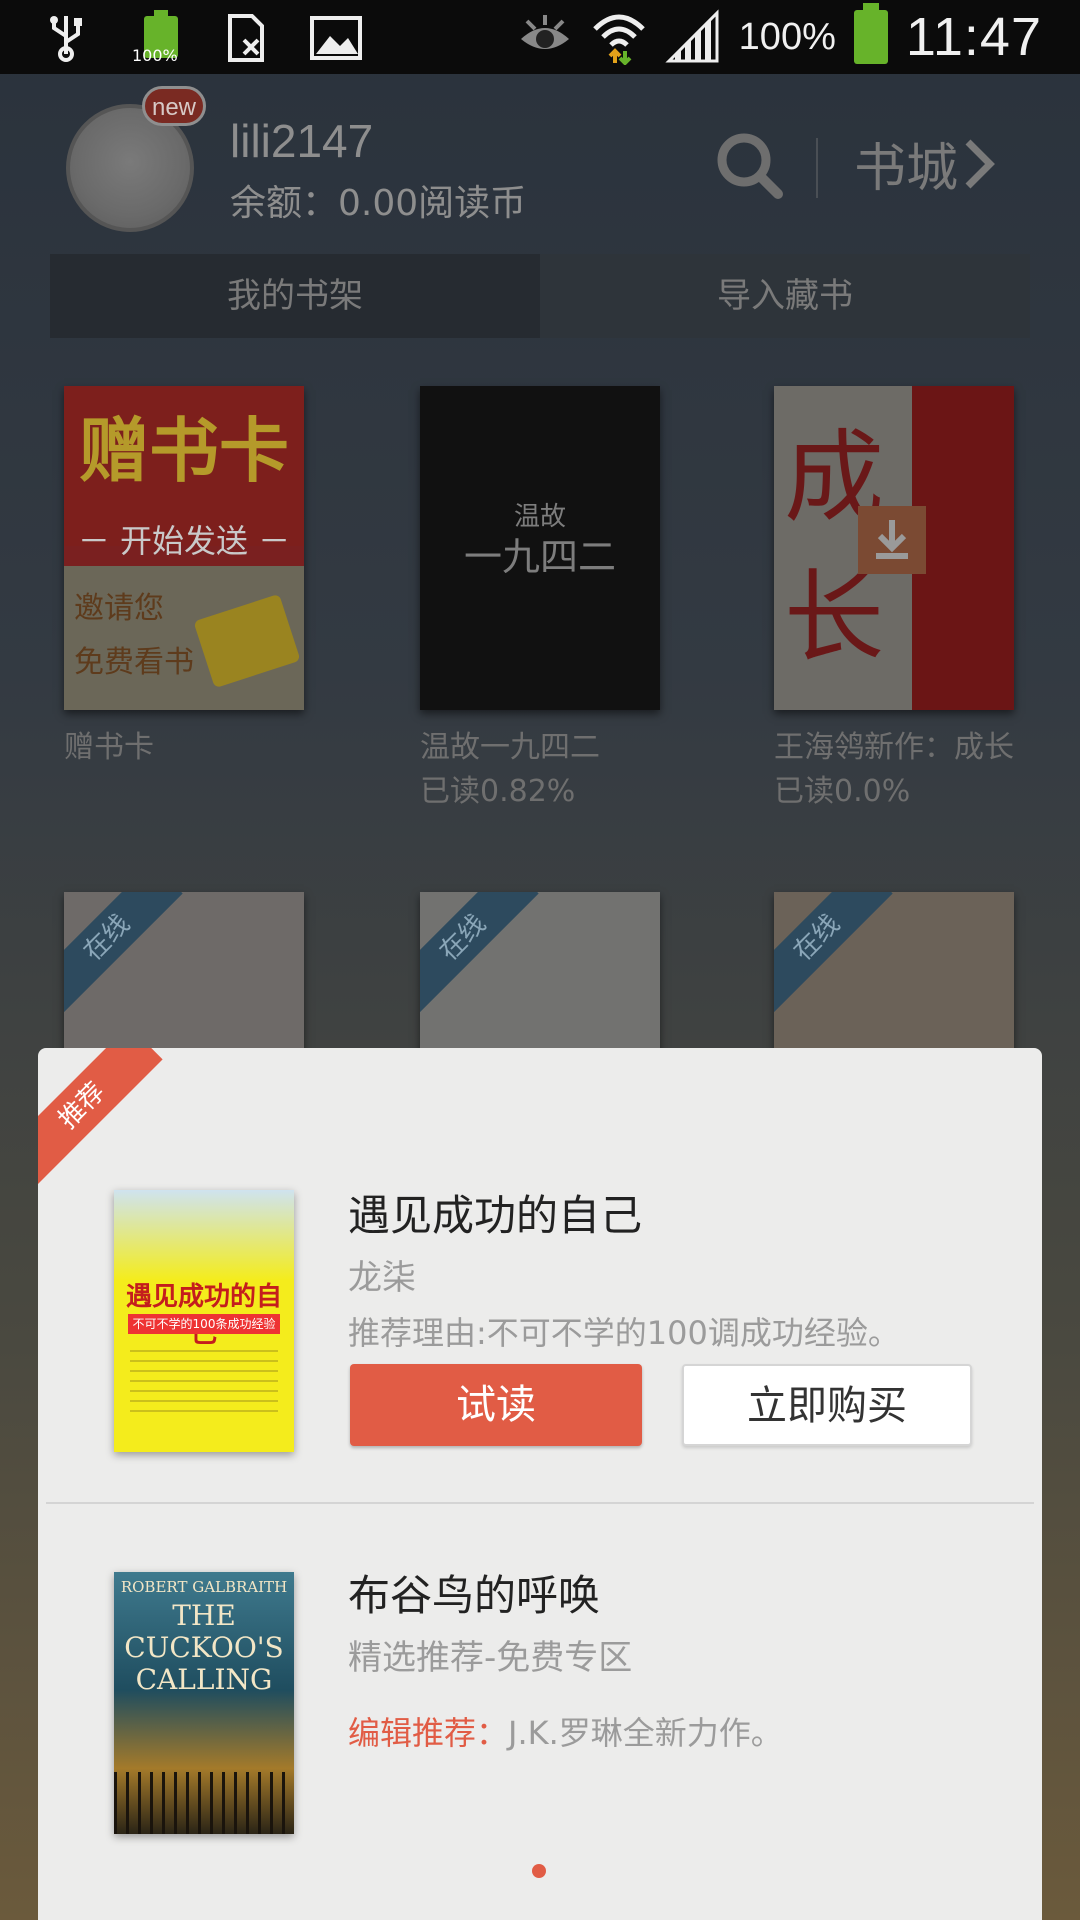  What do you see at coordinates (785, 296) in the screenshot?
I see `tab-import-books: 导入藏书` at bounding box center [785, 296].